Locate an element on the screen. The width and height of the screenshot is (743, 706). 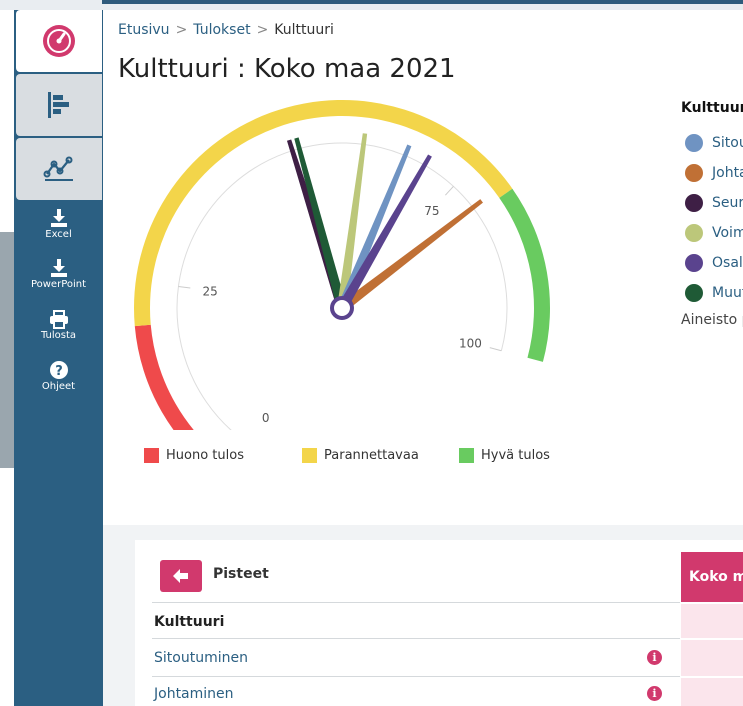
series-legend-label: Osallisuus is located at coordinates (727, 263).